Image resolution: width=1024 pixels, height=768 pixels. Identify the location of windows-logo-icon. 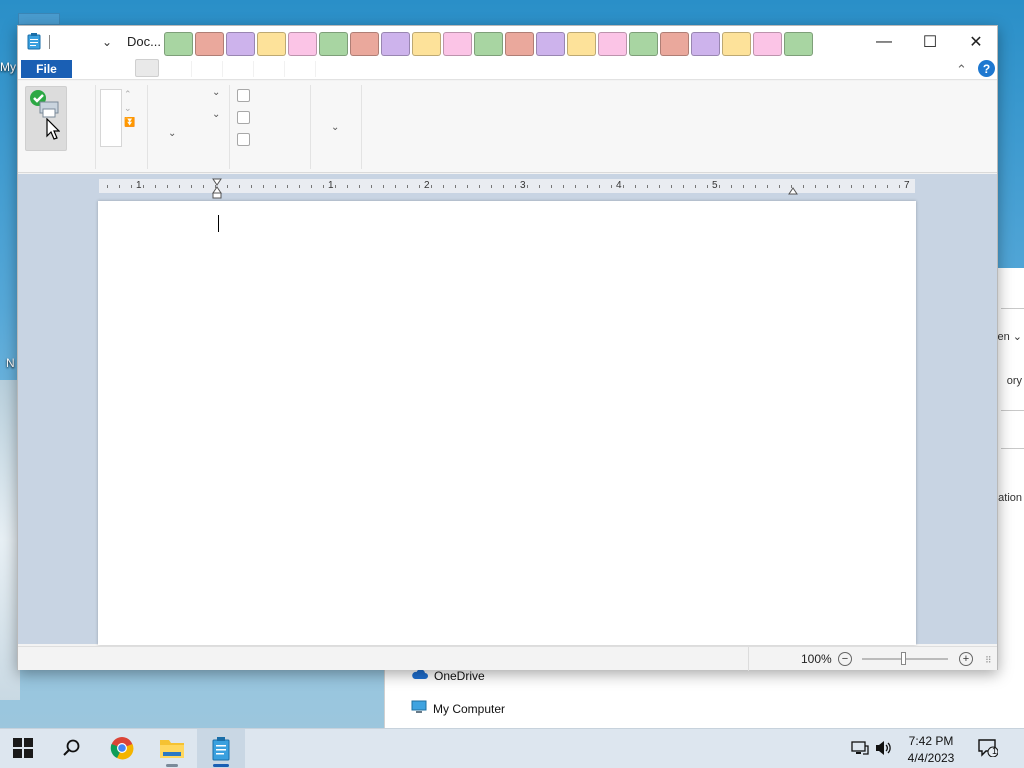
(23, 749).